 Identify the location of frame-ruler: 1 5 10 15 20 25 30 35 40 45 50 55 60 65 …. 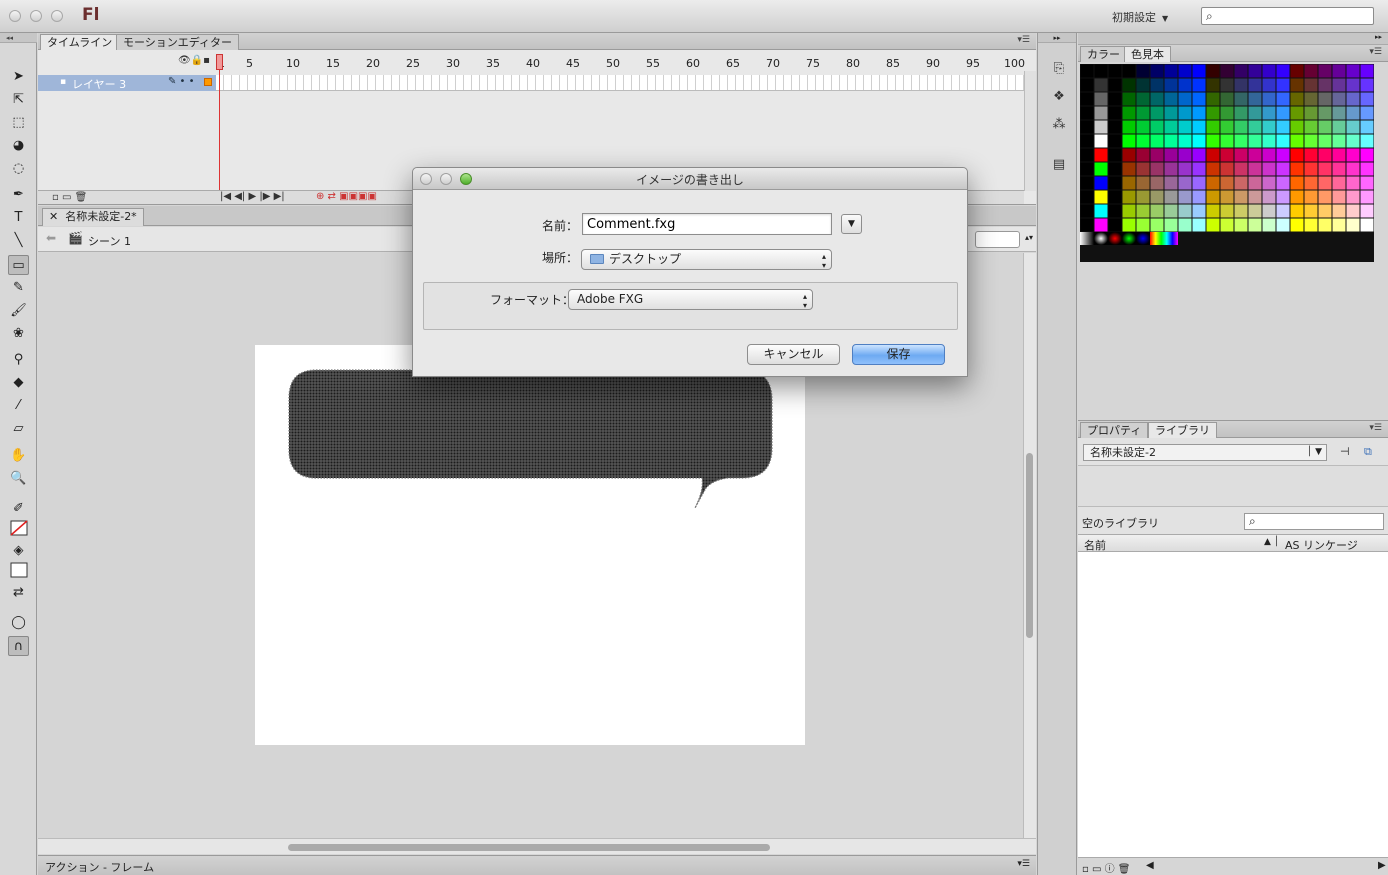
(620, 60).